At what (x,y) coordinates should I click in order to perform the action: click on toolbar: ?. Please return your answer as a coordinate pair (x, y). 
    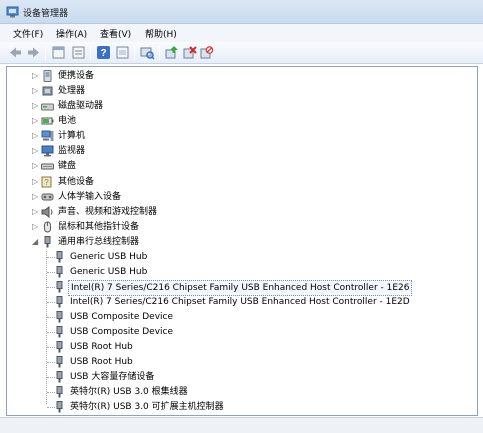
    Looking at the image, I should click on (241, 53).